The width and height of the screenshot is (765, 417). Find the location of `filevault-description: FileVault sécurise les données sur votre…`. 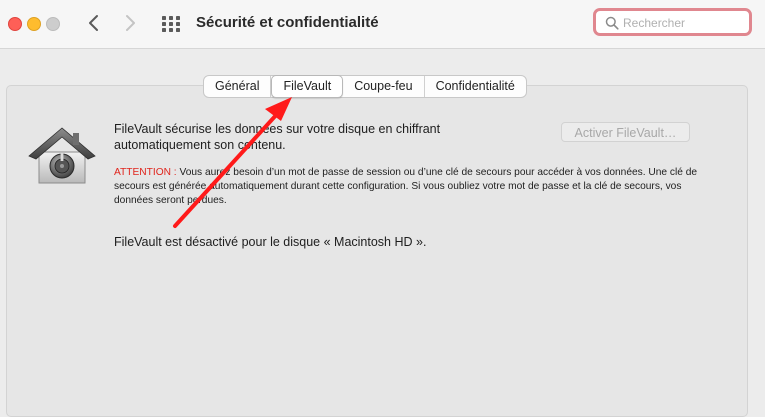

filevault-description: FileVault sécurise les données sur votre… is located at coordinates (277, 137).